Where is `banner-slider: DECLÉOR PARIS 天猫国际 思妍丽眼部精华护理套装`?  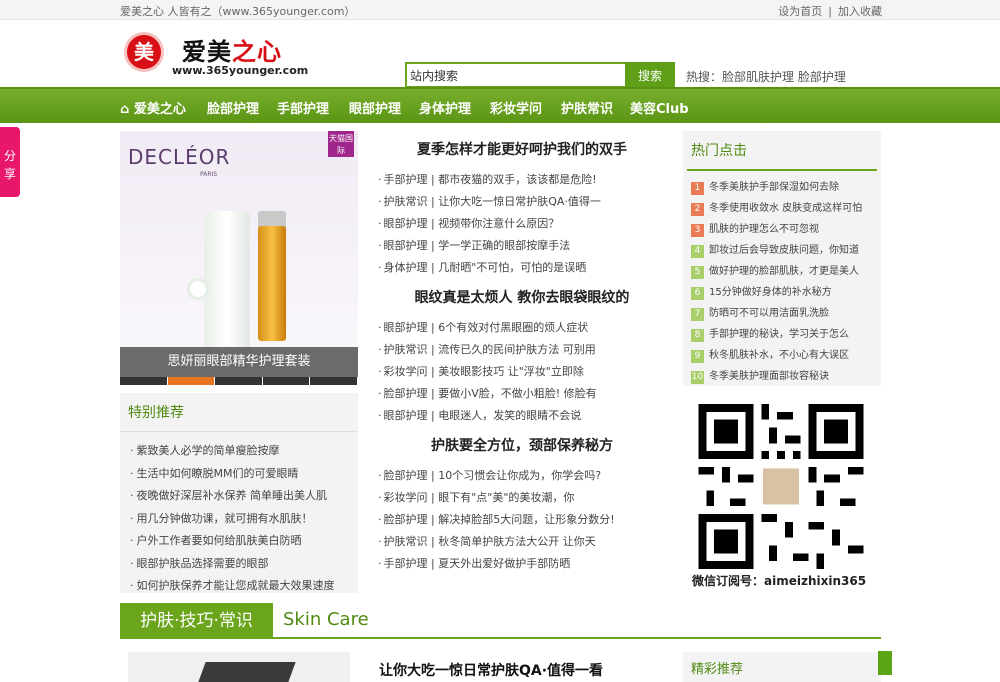 banner-slider: DECLÉOR PARIS 天猫国际 思妍丽眼部精华护理套装 is located at coordinates (239, 258).